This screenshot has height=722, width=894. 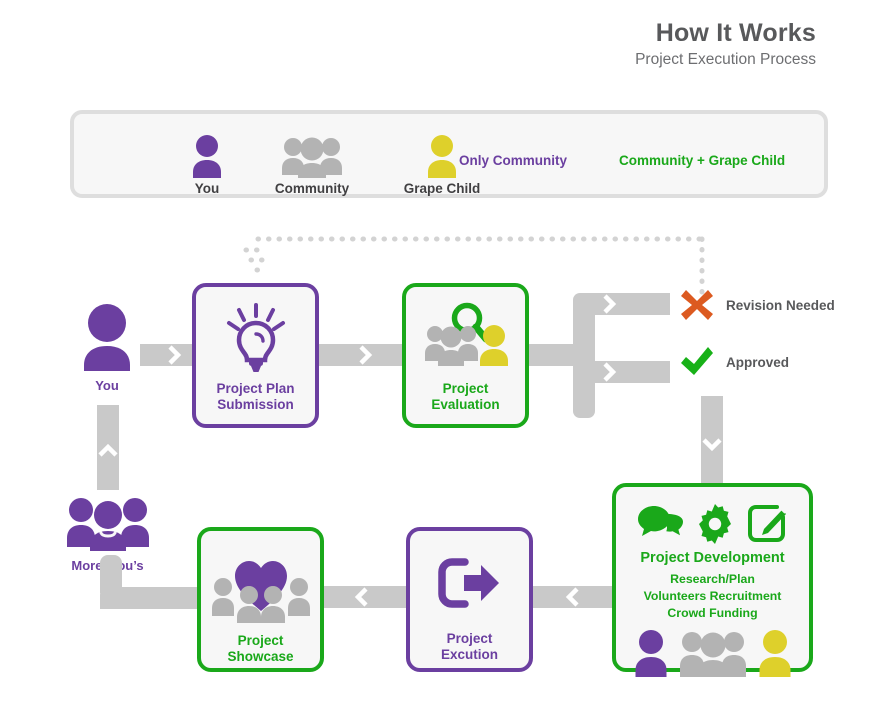 What do you see at coordinates (576, 597) in the screenshot?
I see `arrow-development-to-excution` at bounding box center [576, 597].